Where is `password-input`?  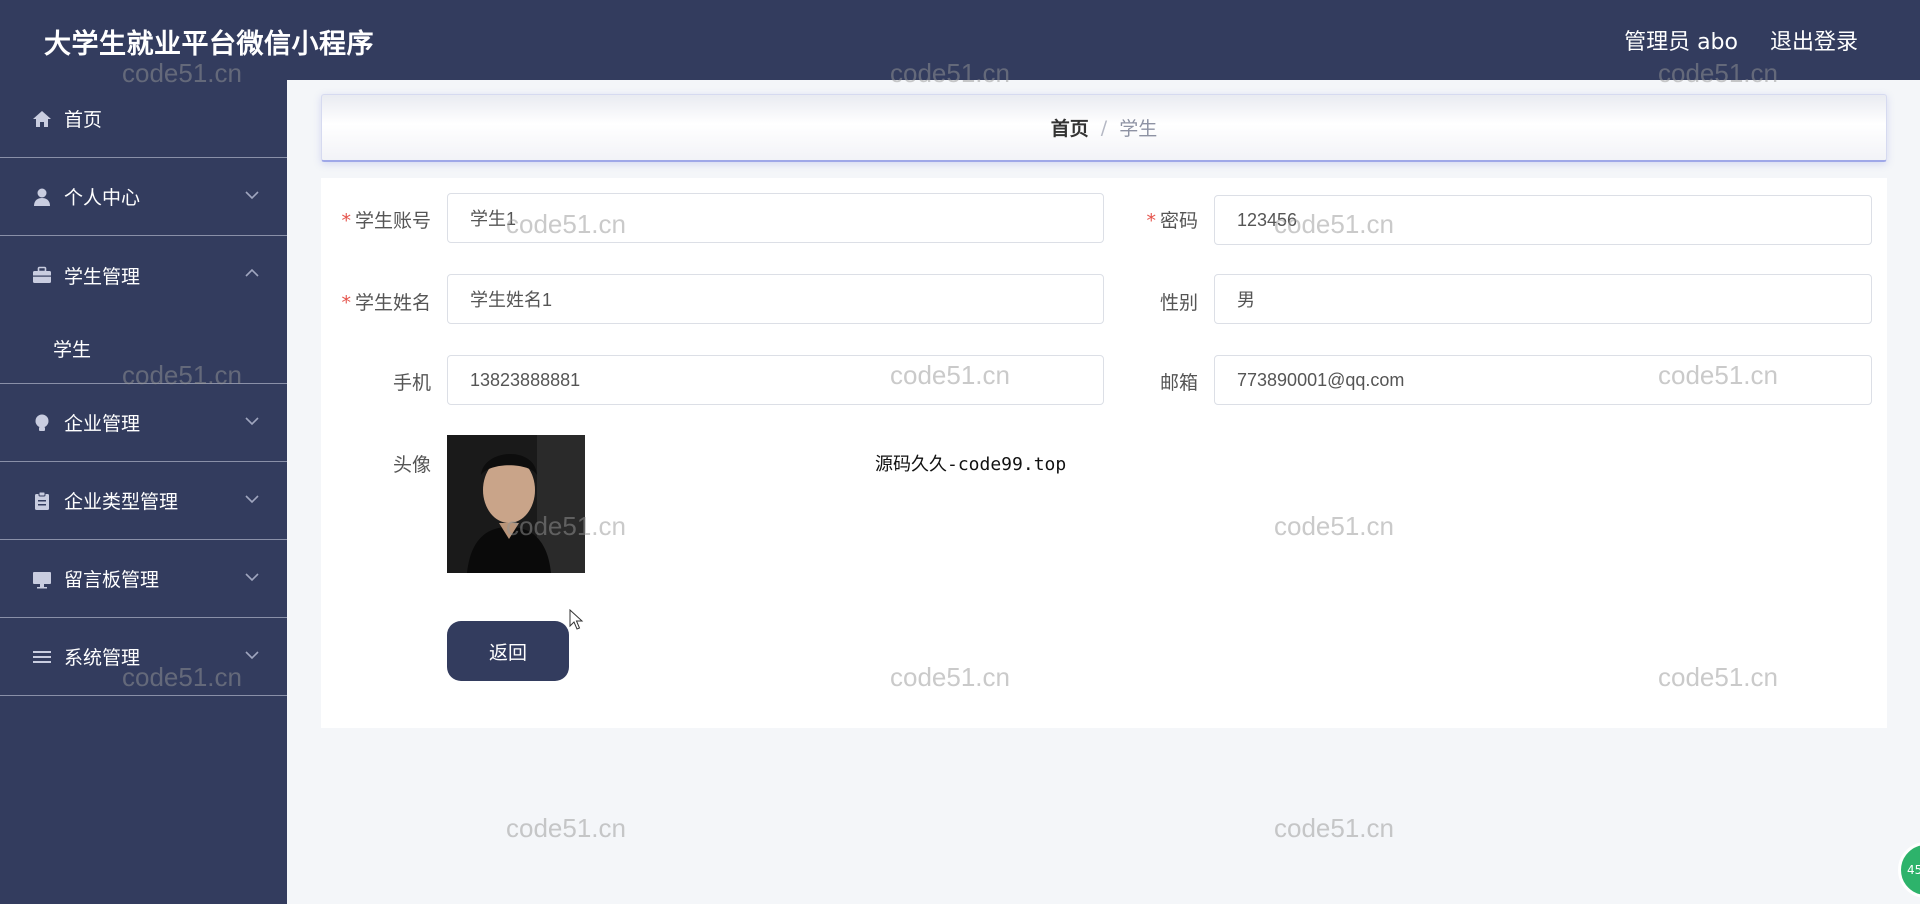 password-input is located at coordinates (1543, 220).